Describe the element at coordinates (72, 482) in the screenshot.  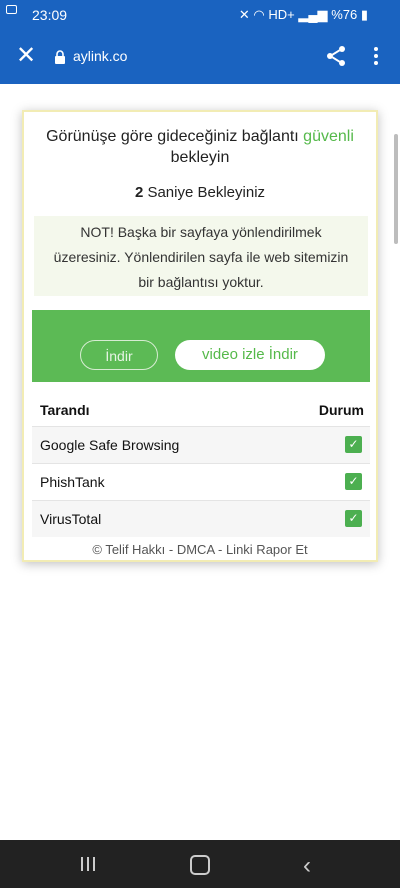
I see `row-name: PhishTank` at that location.